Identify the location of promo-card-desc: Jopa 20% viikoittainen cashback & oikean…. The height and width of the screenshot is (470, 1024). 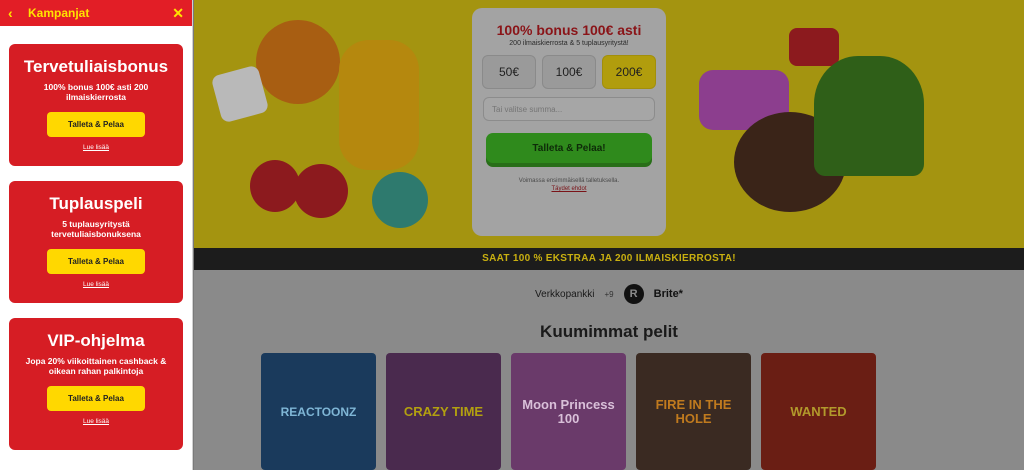
(96, 366).